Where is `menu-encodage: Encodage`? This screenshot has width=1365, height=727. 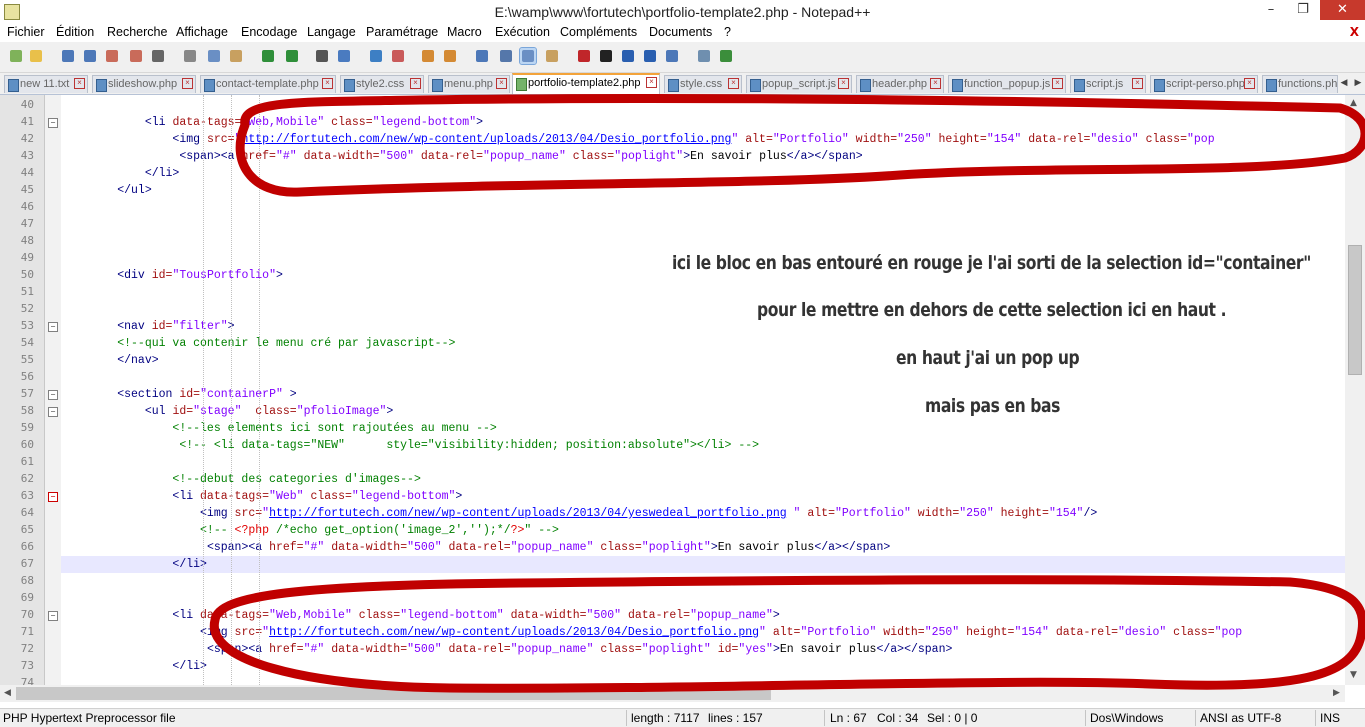 menu-encodage: Encodage is located at coordinates (269, 32).